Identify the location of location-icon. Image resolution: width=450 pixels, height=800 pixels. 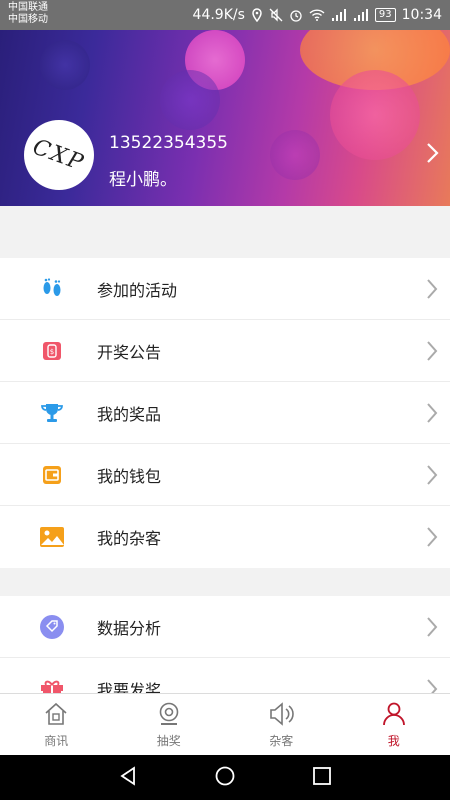
(257, 15).